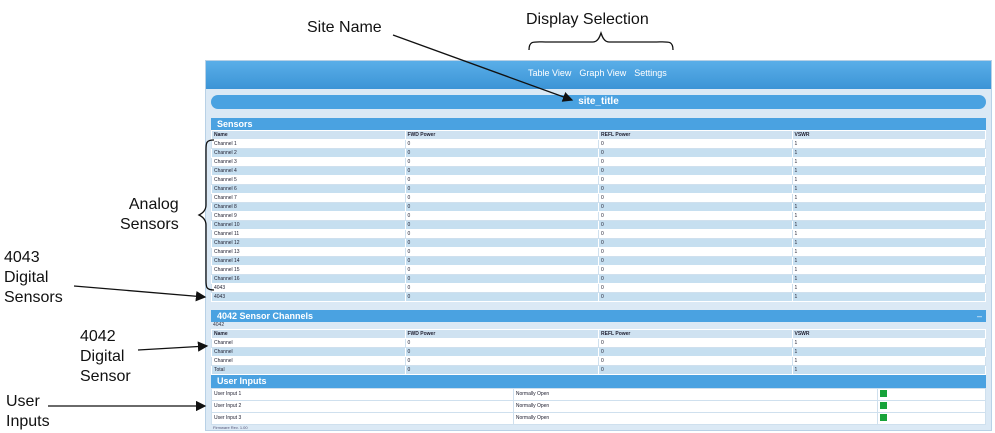 The image size is (995, 433). What do you see at coordinates (599, 418) in the screenshot?
I see `user-input-row: User Input 3 Normally Open` at bounding box center [599, 418].